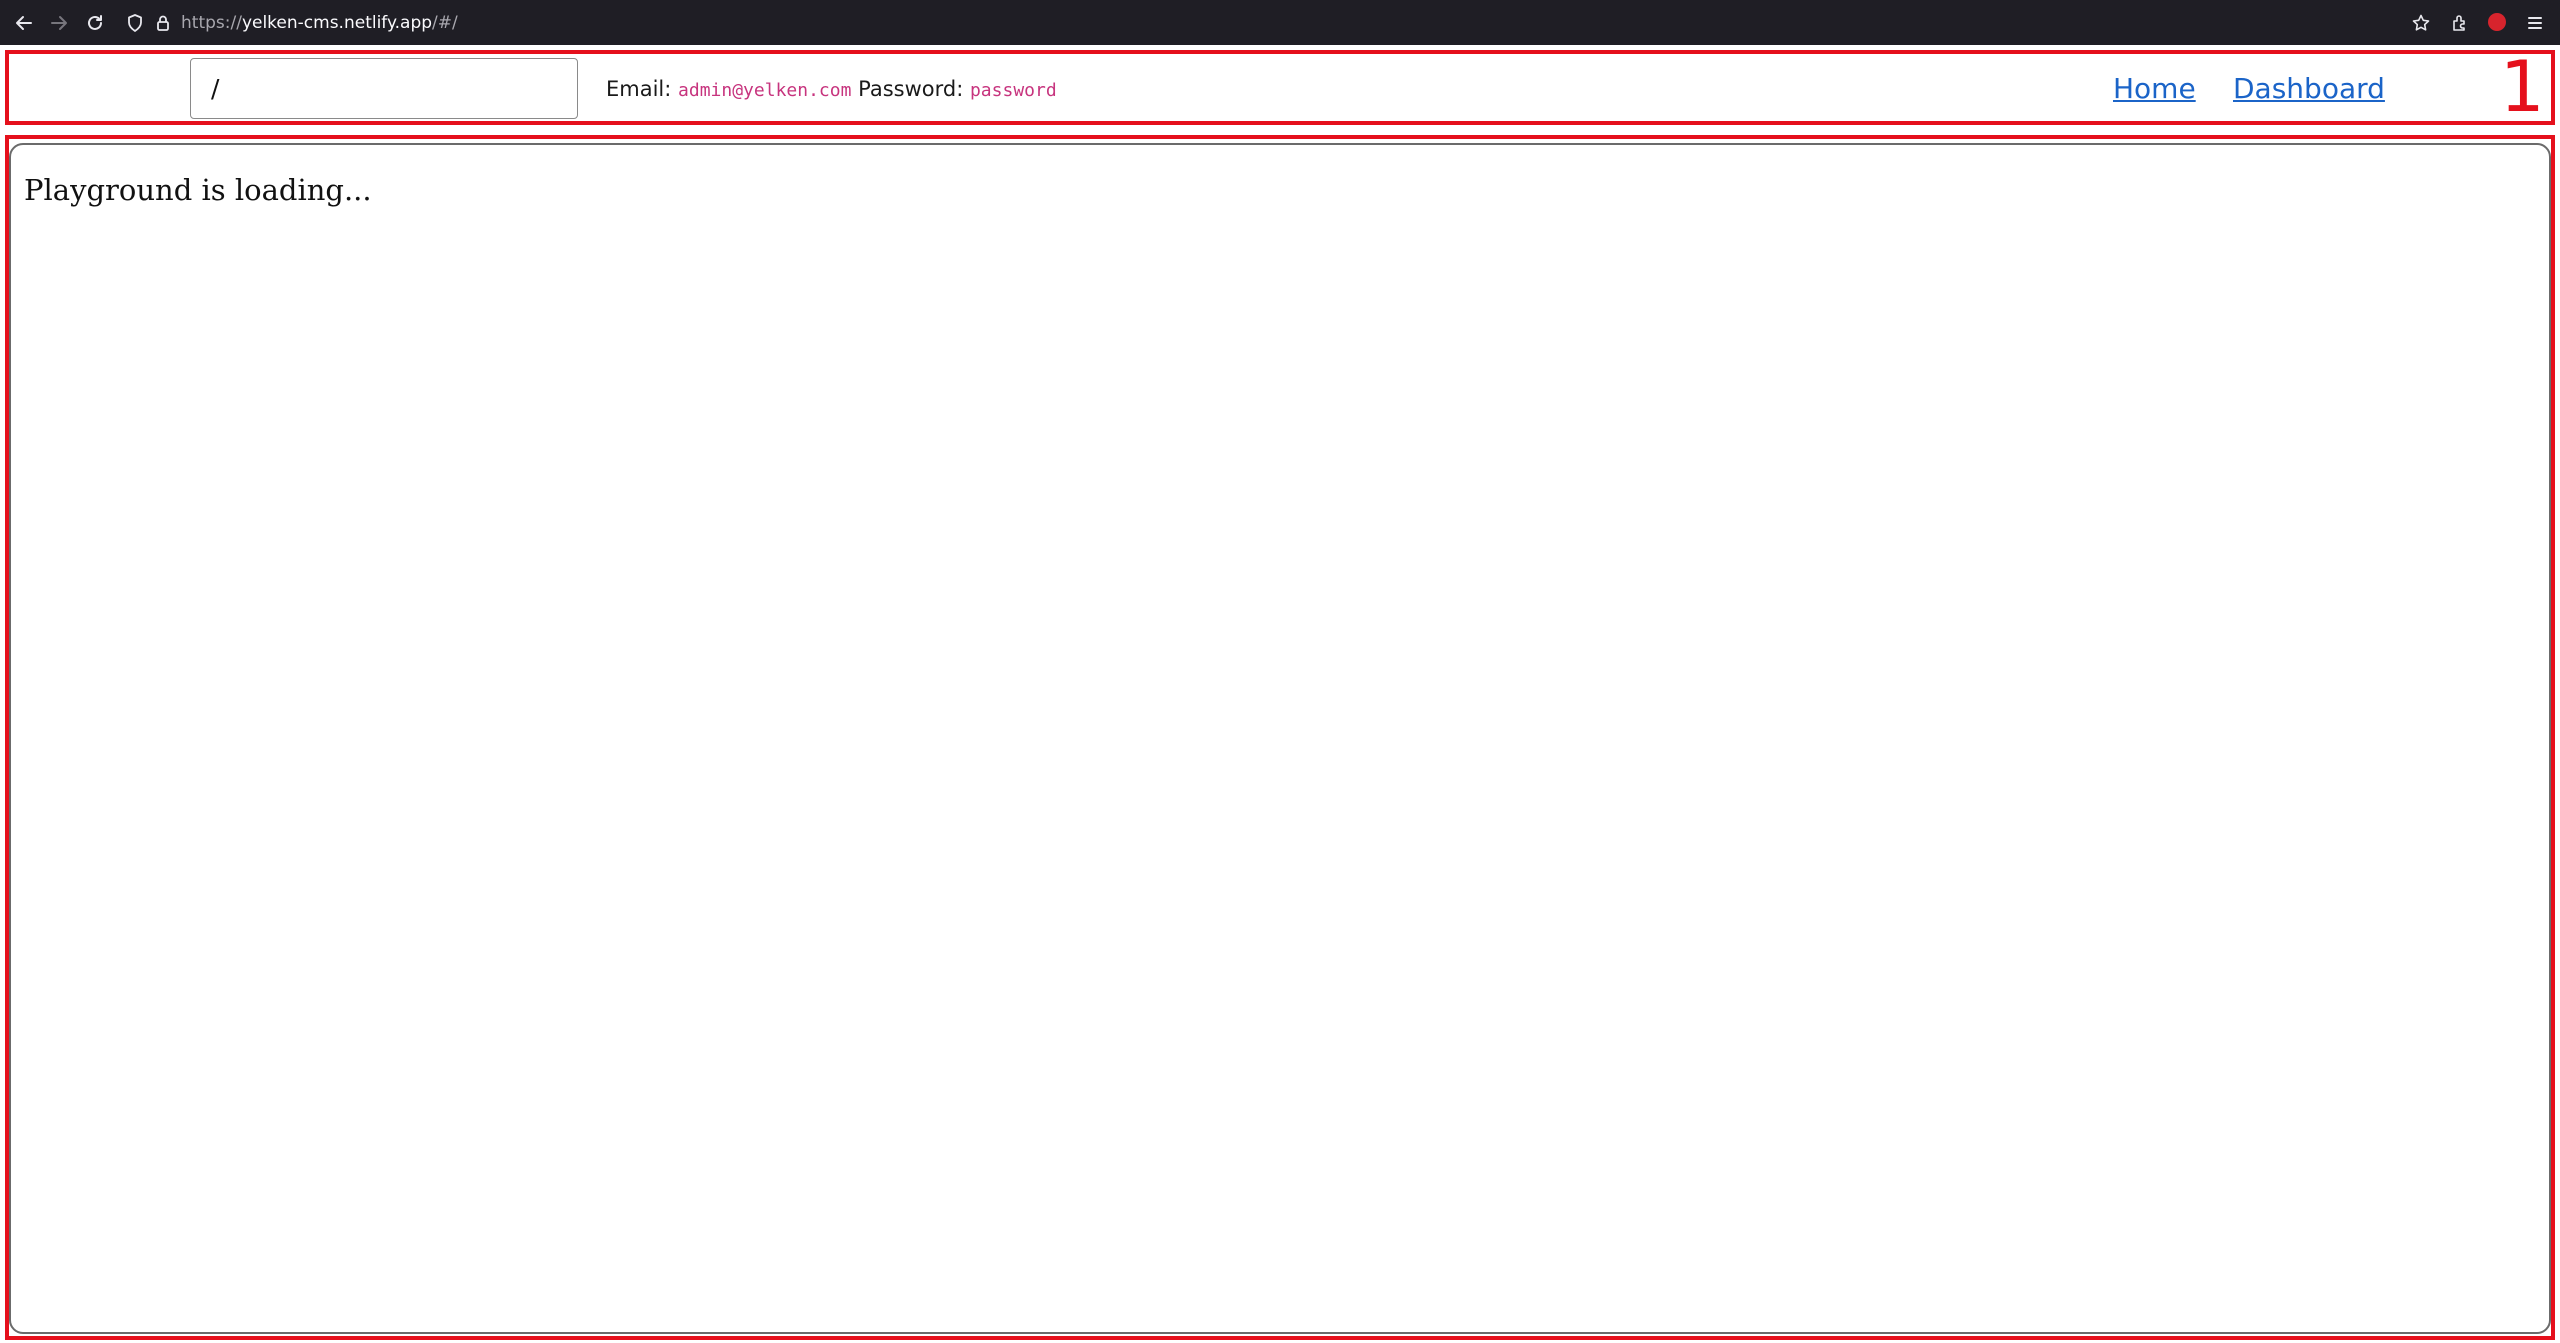 This screenshot has width=2560, height=1343. I want to click on url-scheme: https://, so click(211, 23).